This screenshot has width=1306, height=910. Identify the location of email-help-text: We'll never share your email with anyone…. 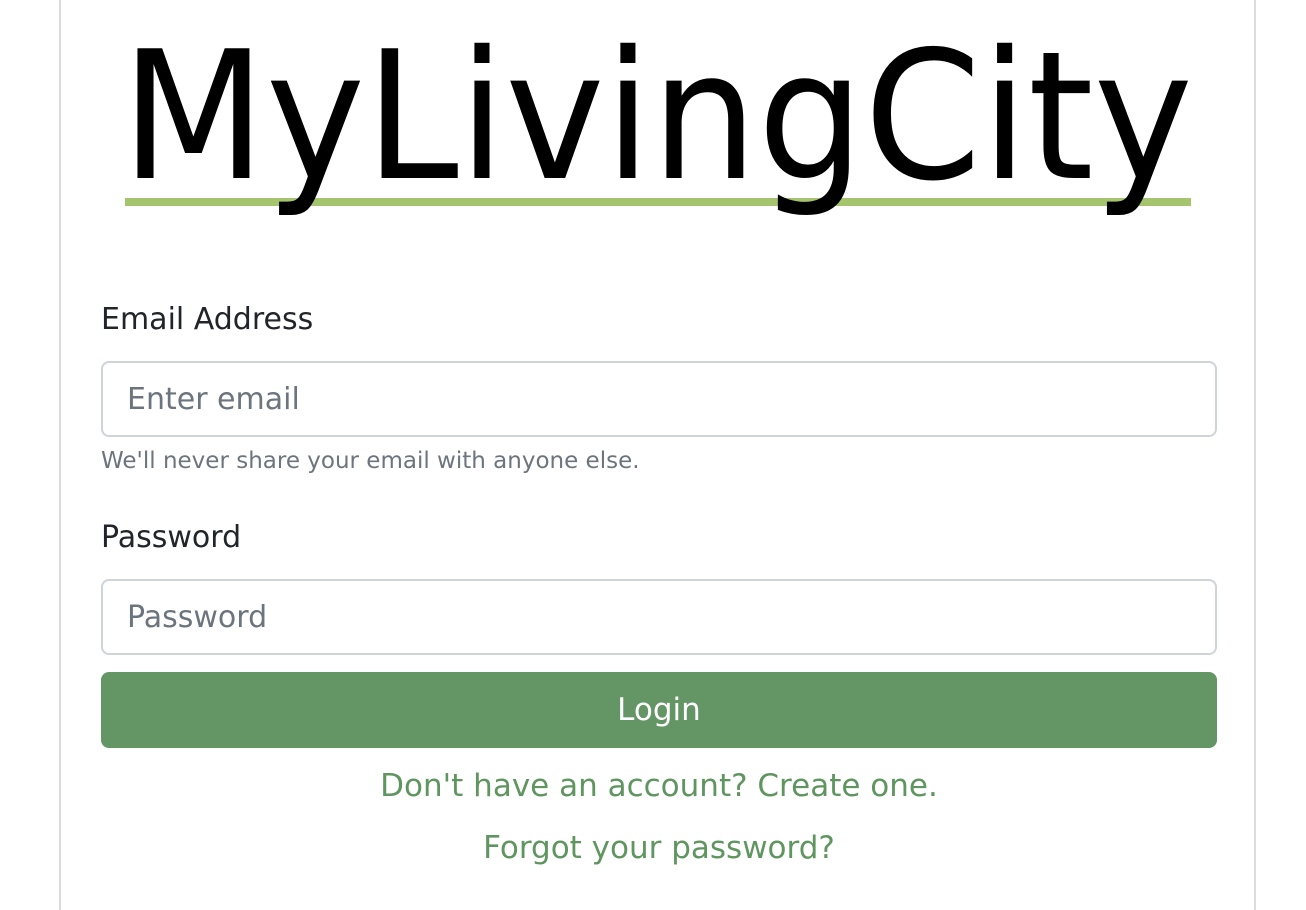
(370, 461).